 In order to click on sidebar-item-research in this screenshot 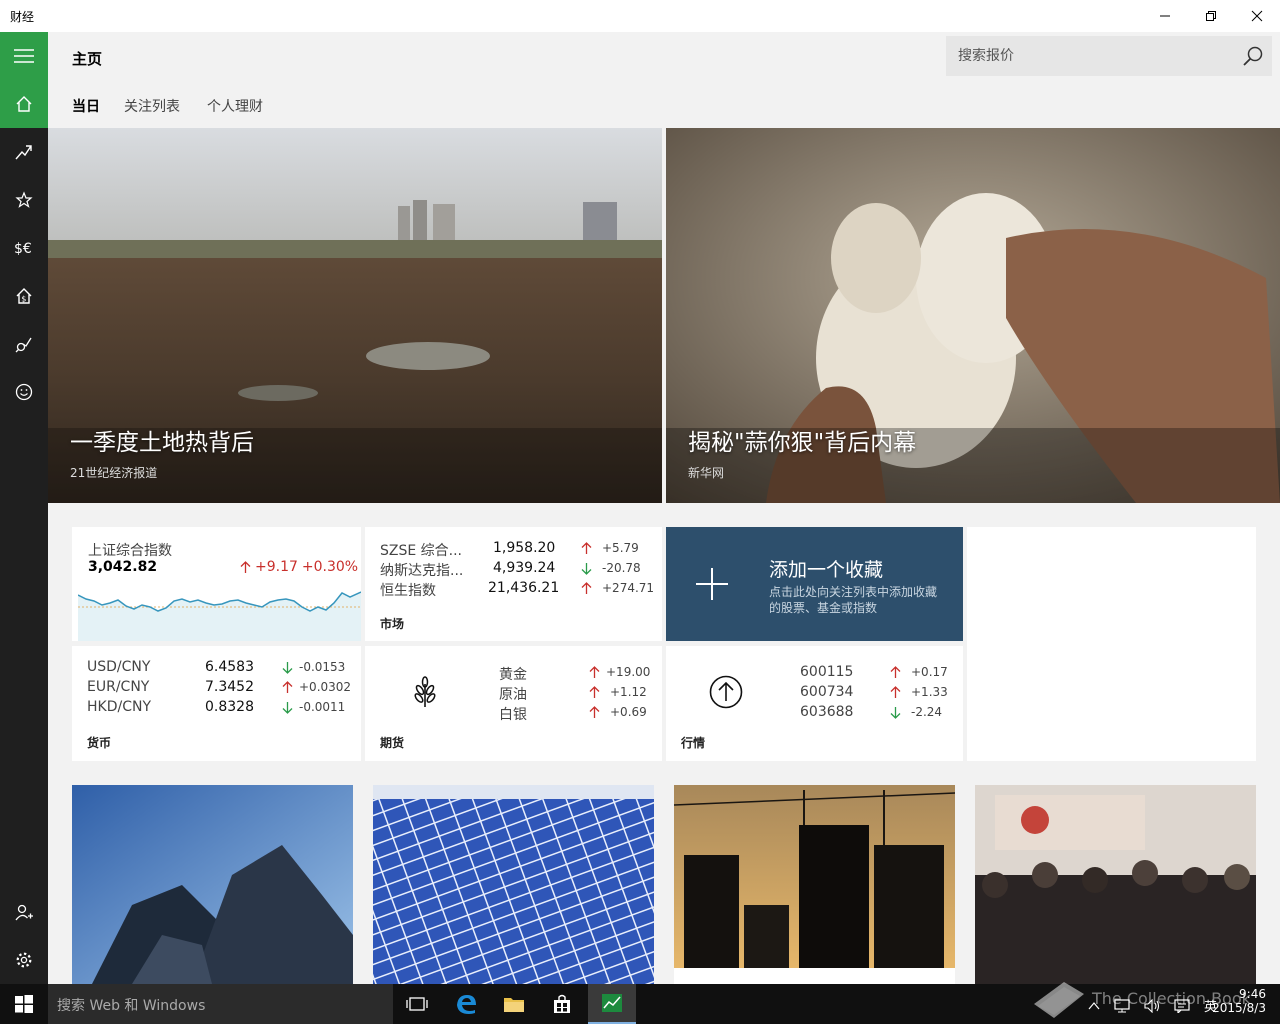, I will do `click(24, 344)`.